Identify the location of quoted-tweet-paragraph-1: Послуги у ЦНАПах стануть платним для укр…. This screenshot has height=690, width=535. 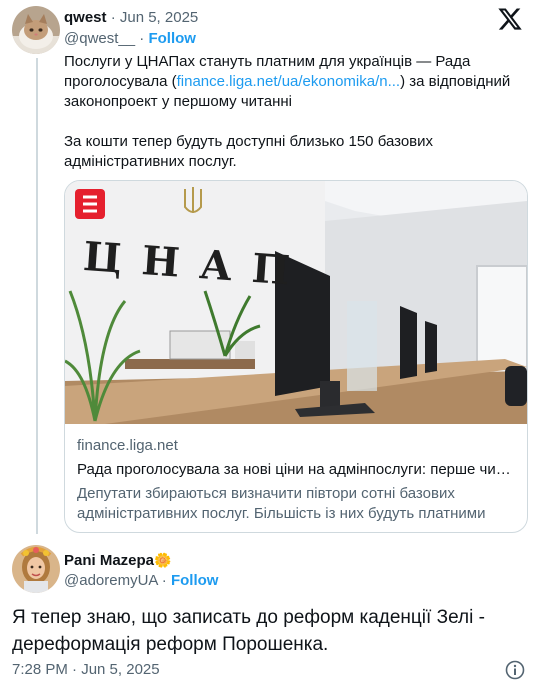
(294, 82).